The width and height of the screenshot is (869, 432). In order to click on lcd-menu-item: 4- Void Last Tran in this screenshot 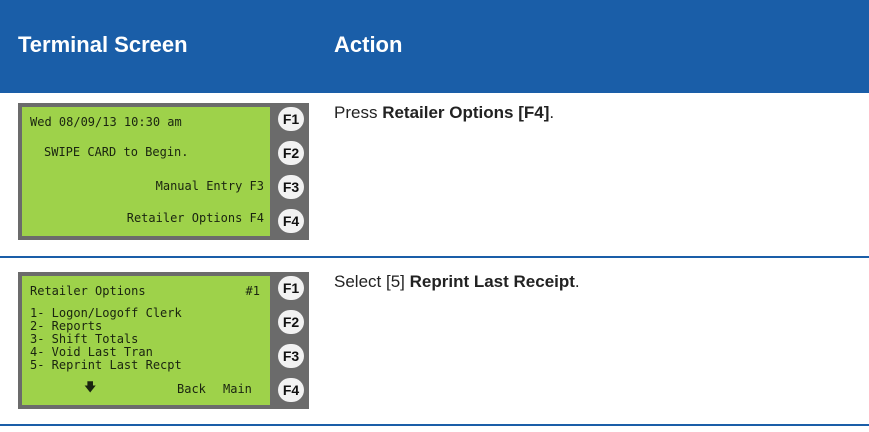, I will do `click(91, 352)`.